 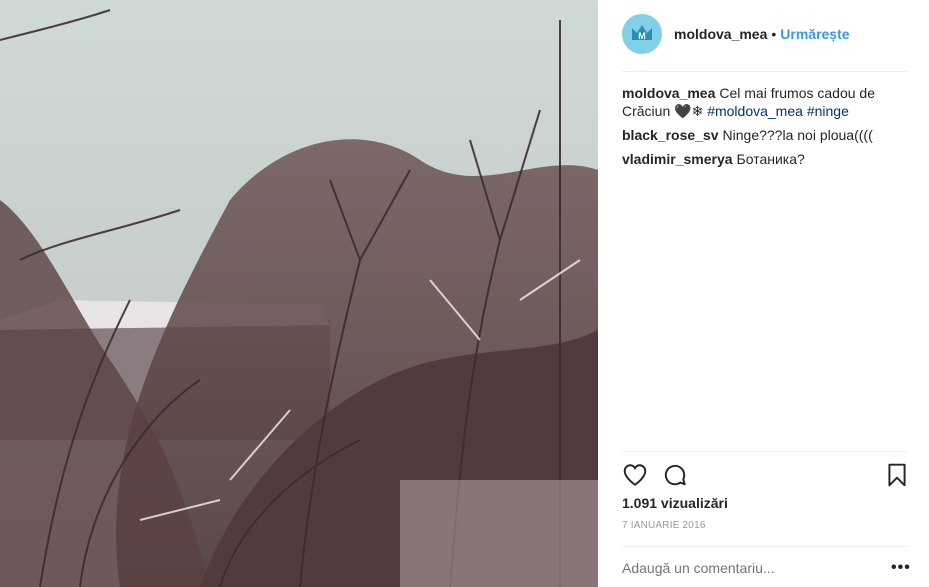 I want to click on comment-item: black_rose_sv Ninge???la noi ploua((((, so click(x=765, y=135).